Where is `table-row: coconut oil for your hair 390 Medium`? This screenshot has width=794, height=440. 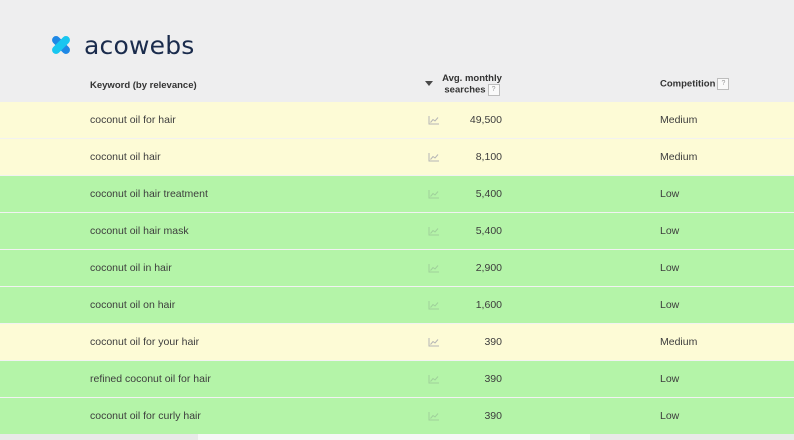
table-row: coconut oil for your hair 390 Medium is located at coordinates (397, 342).